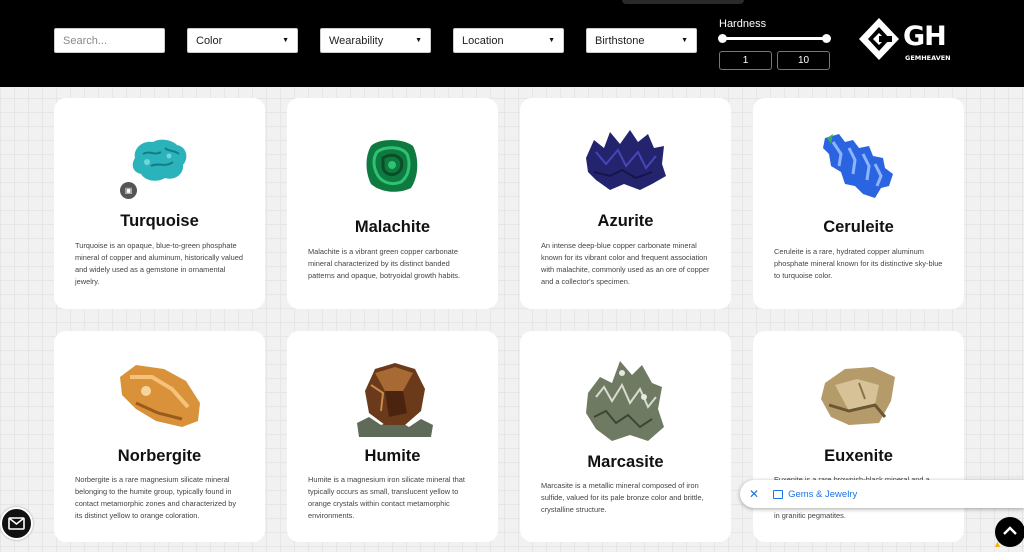 This screenshot has height=552, width=1024. What do you see at coordinates (109, 40) in the screenshot?
I see `search-input` at bounding box center [109, 40].